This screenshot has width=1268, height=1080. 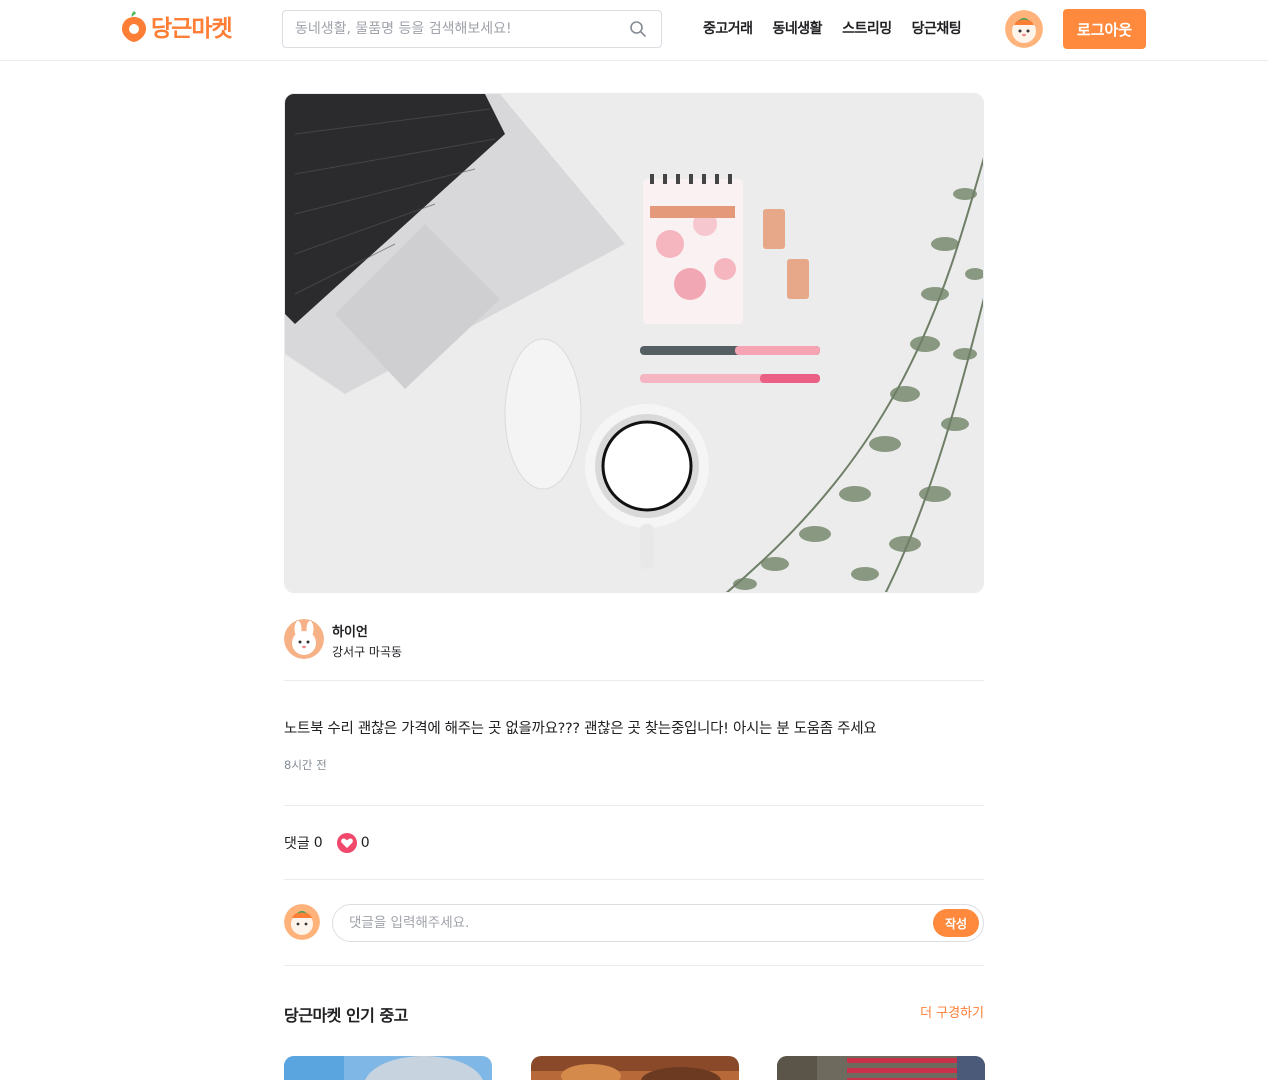 What do you see at coordinates (728, 28) in the screenshot?
I see `nav-item-used-trade: 중고거래` at bounding box center [728, 28].